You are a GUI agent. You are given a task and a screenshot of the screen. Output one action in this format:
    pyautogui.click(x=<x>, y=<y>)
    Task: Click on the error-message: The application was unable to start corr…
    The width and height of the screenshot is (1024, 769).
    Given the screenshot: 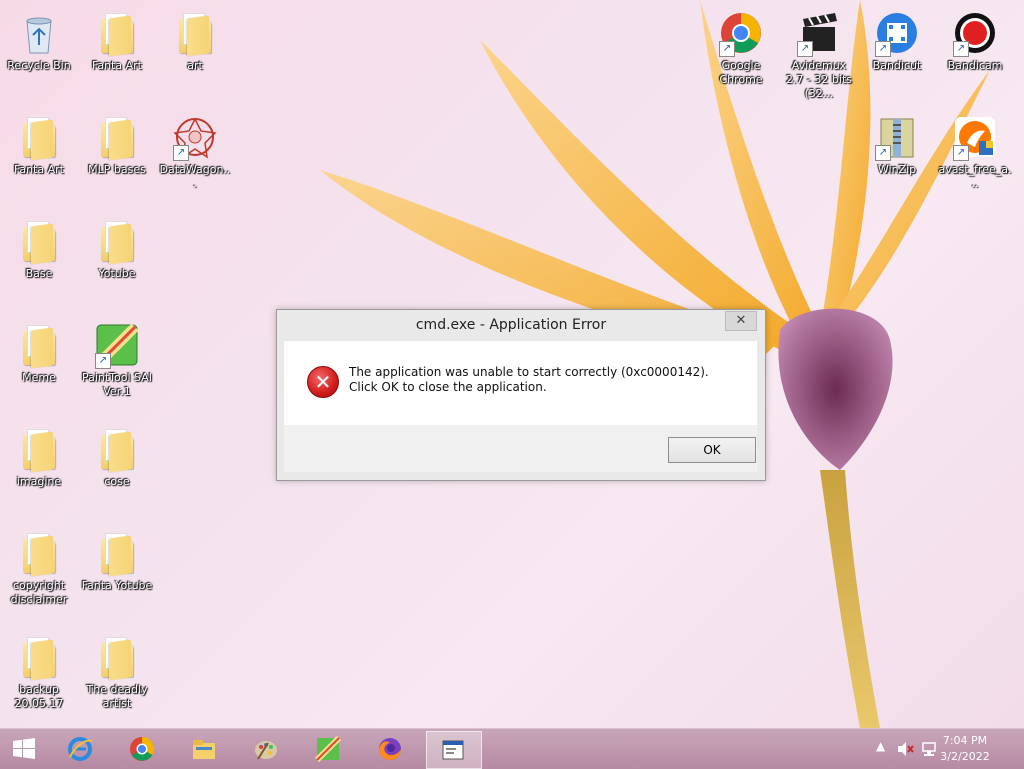 What is the action you would take?
    pyautogui.click(x=529, y=379)
    